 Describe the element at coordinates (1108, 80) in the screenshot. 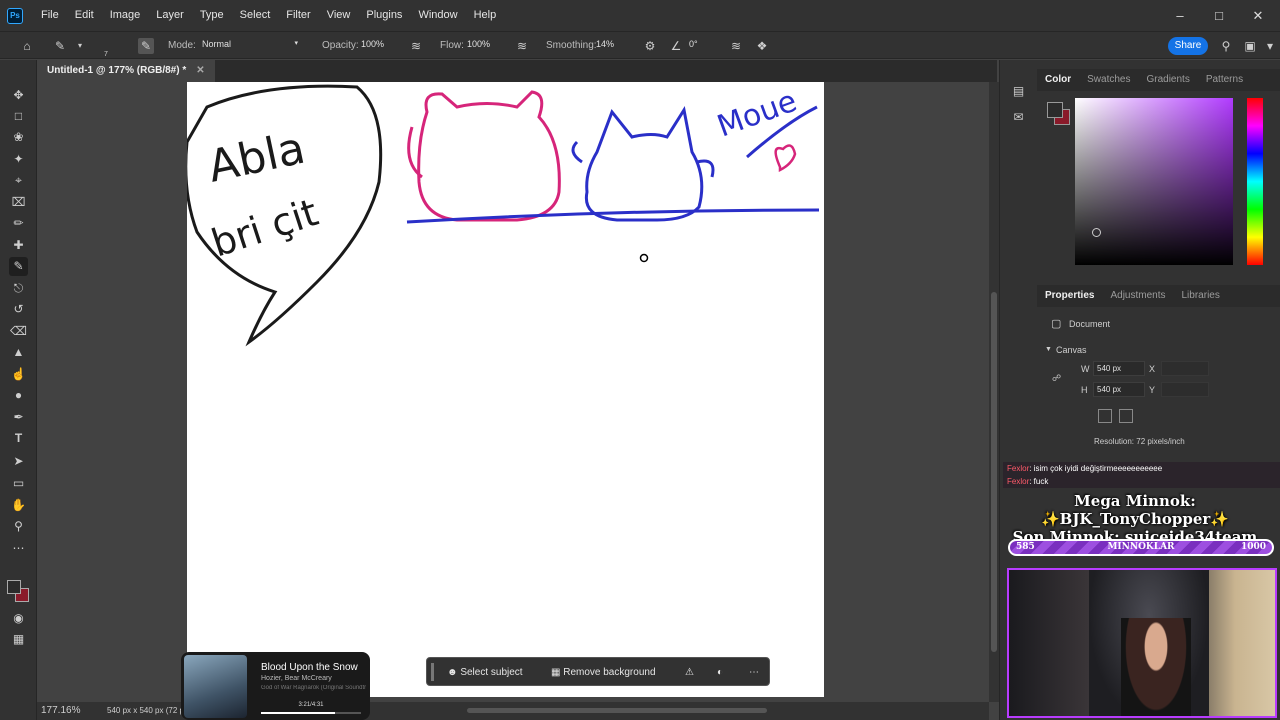

I see `tab-swatches: Swatches` at that location.